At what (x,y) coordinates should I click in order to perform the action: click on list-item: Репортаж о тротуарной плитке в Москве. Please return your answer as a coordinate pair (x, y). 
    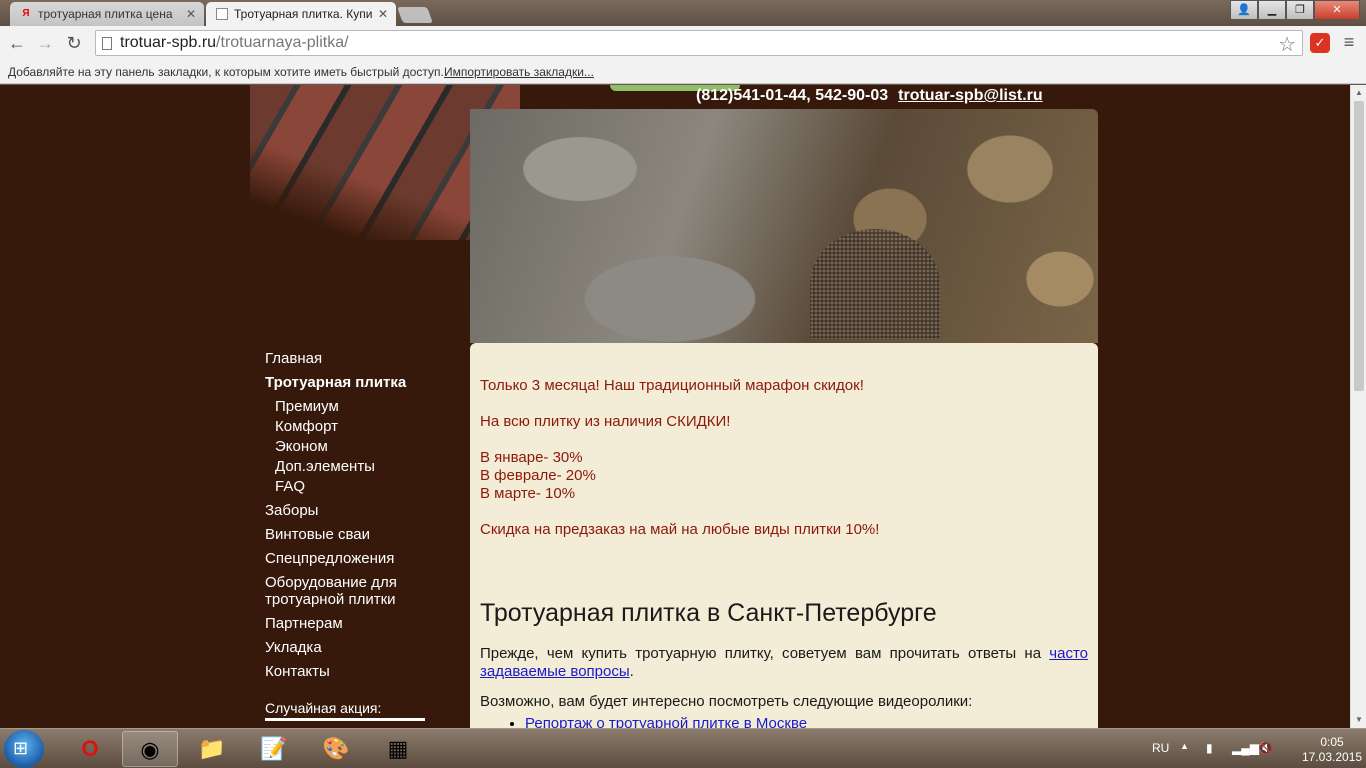
    Looking at the image, I should click on (666, 721).